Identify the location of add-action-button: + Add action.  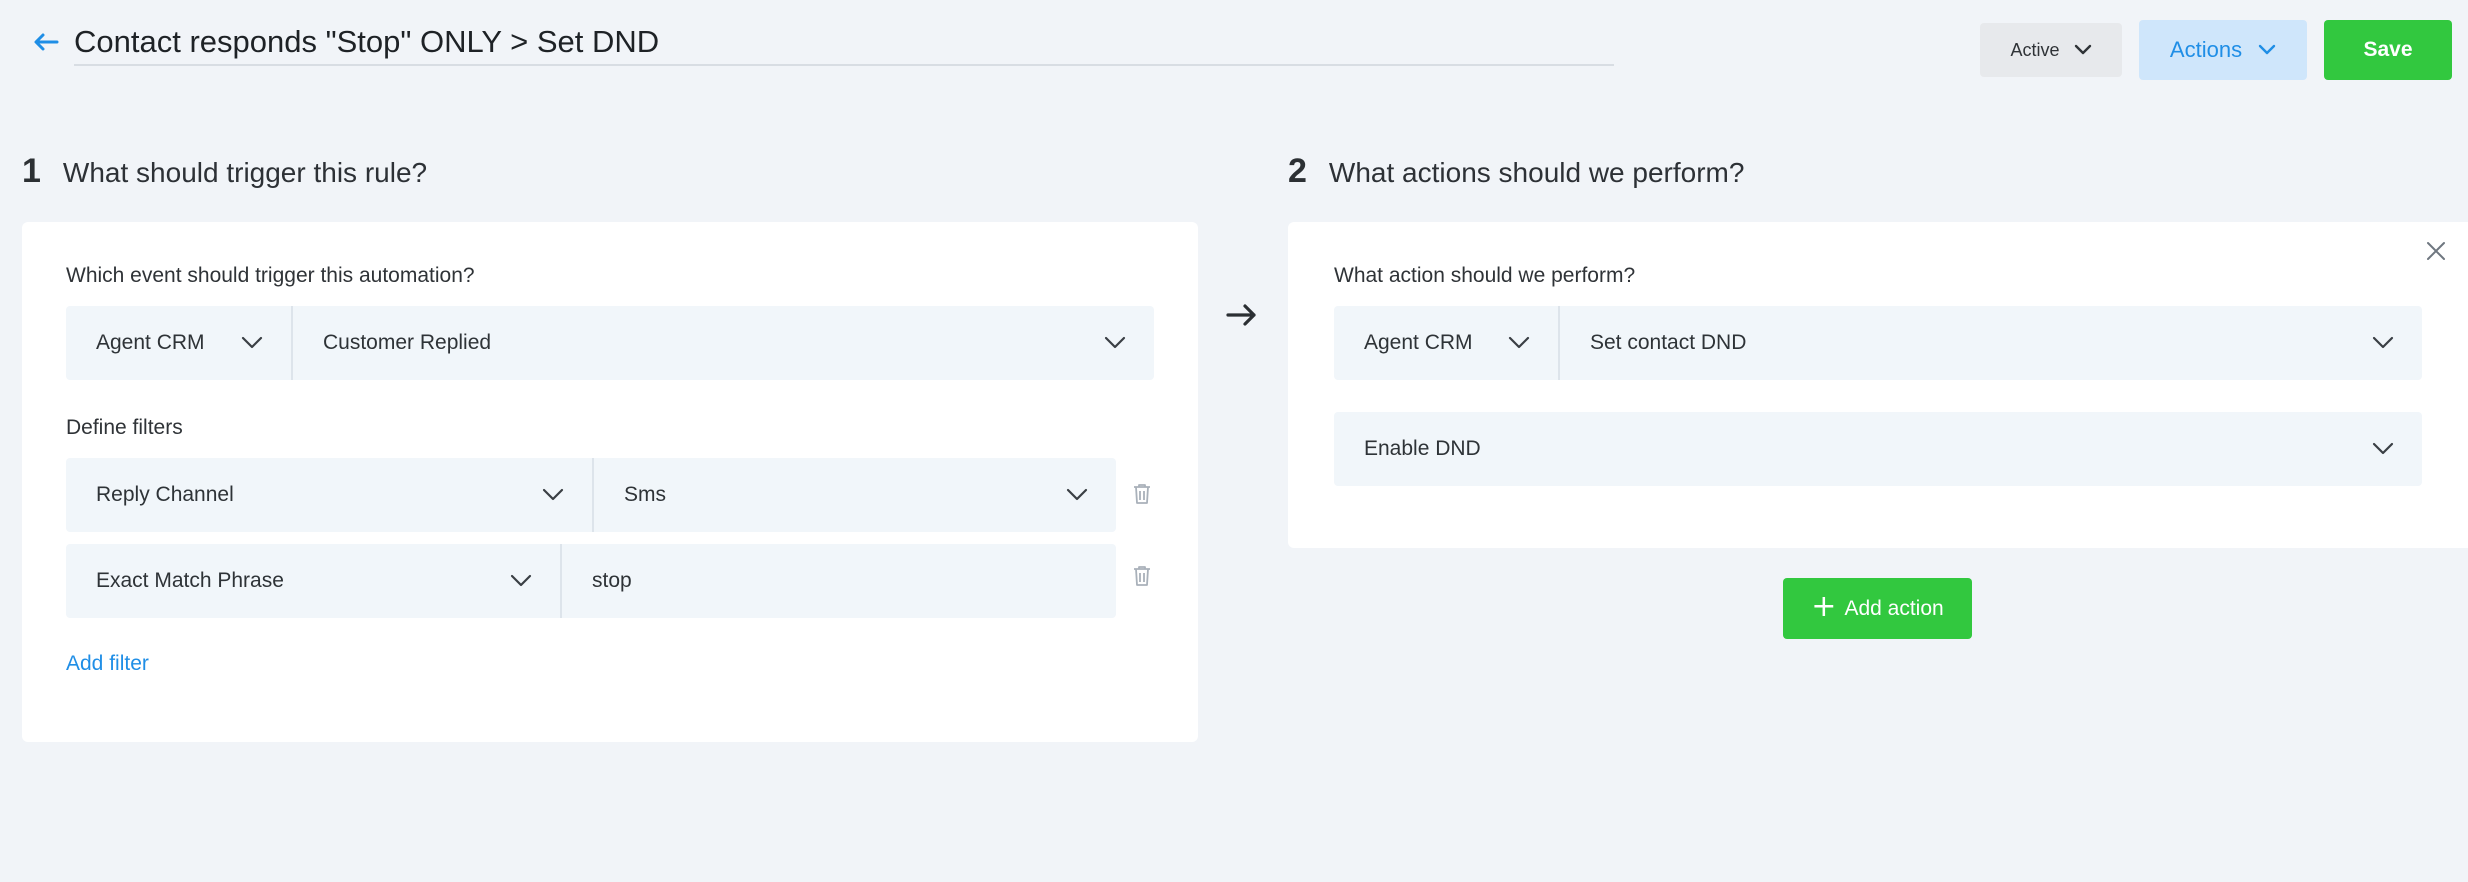
(1877, 608).